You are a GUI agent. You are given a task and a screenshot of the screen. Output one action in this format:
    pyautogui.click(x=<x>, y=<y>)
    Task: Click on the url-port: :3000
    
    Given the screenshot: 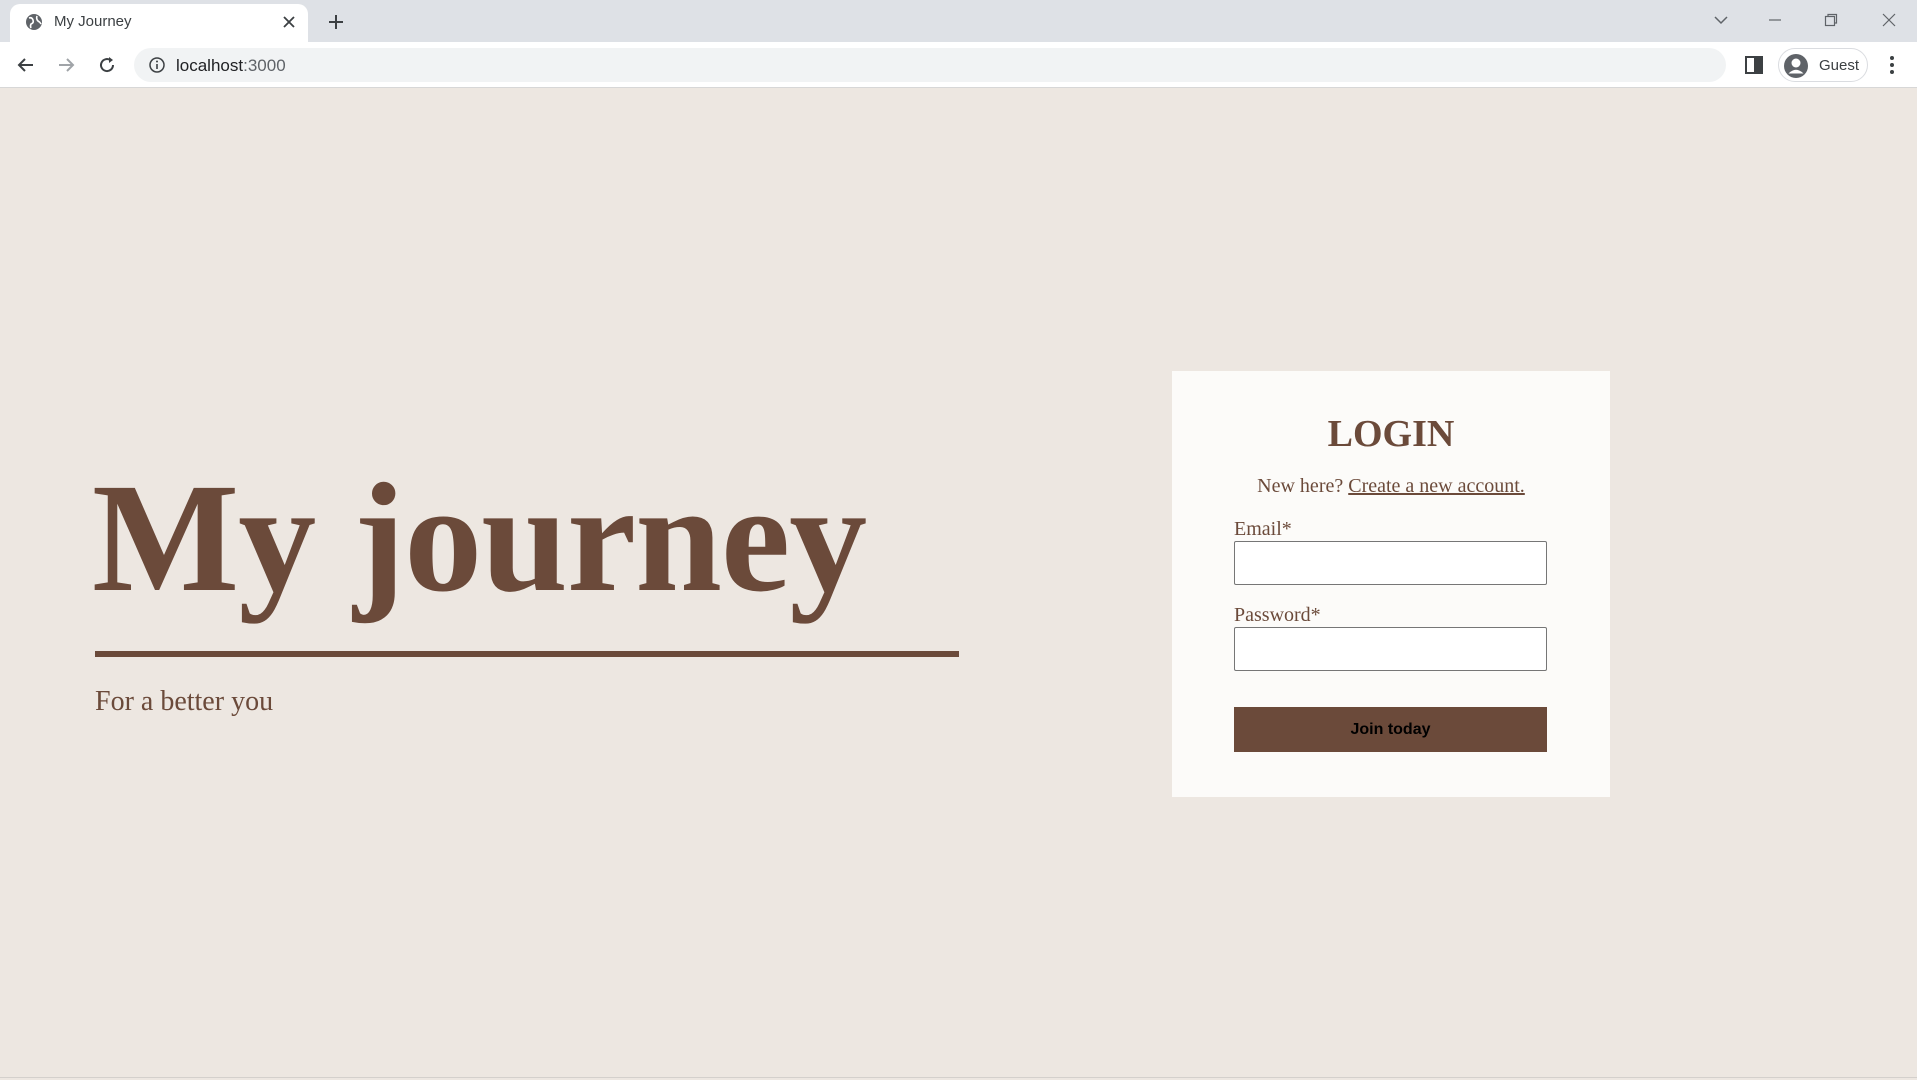 What is the action you would take?
    pyautogui.click(x=264, y=65)
    